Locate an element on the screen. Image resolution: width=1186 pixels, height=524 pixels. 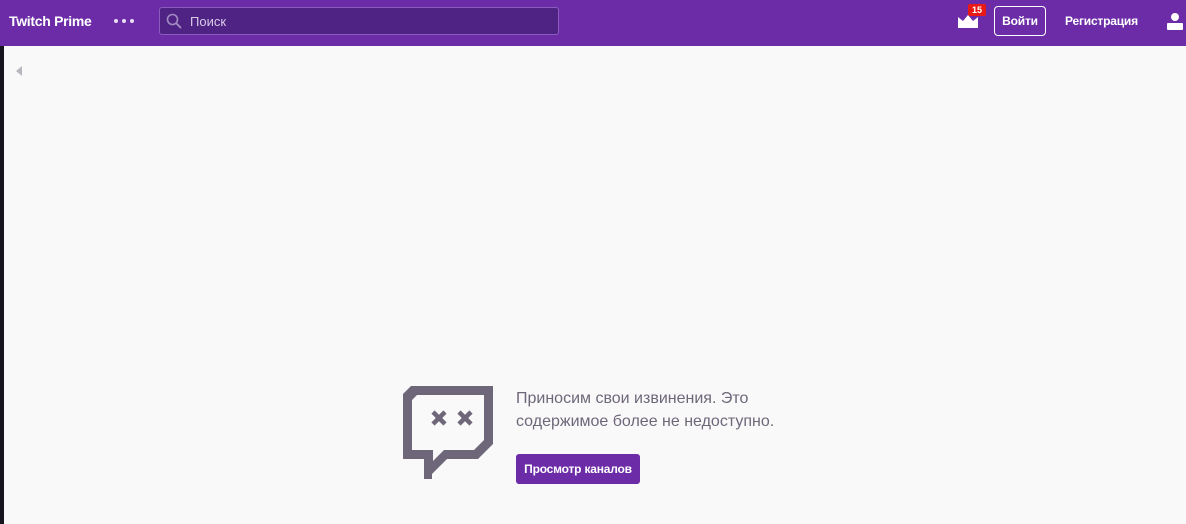
left-sidebar-strip is located at coordinates (2, 285).